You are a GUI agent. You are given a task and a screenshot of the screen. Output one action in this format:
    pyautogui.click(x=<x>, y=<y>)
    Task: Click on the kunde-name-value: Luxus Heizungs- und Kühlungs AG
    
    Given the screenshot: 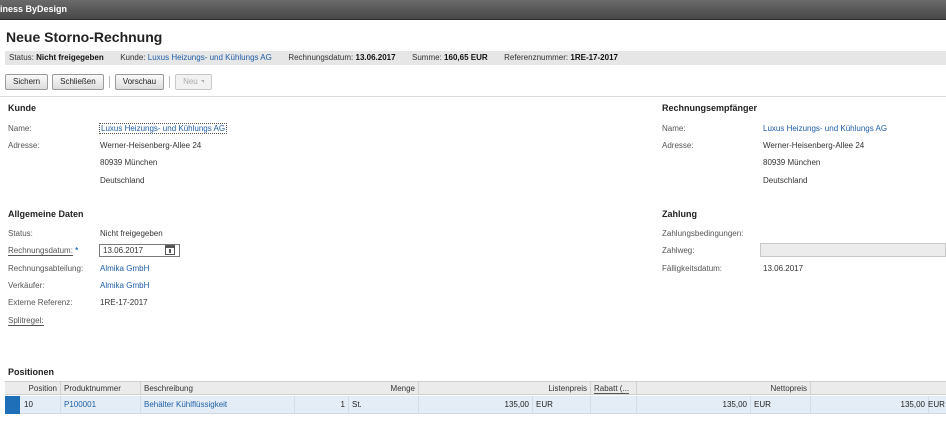 What is the action you would take?
    pyautogui.click(x=163, y=128)
    